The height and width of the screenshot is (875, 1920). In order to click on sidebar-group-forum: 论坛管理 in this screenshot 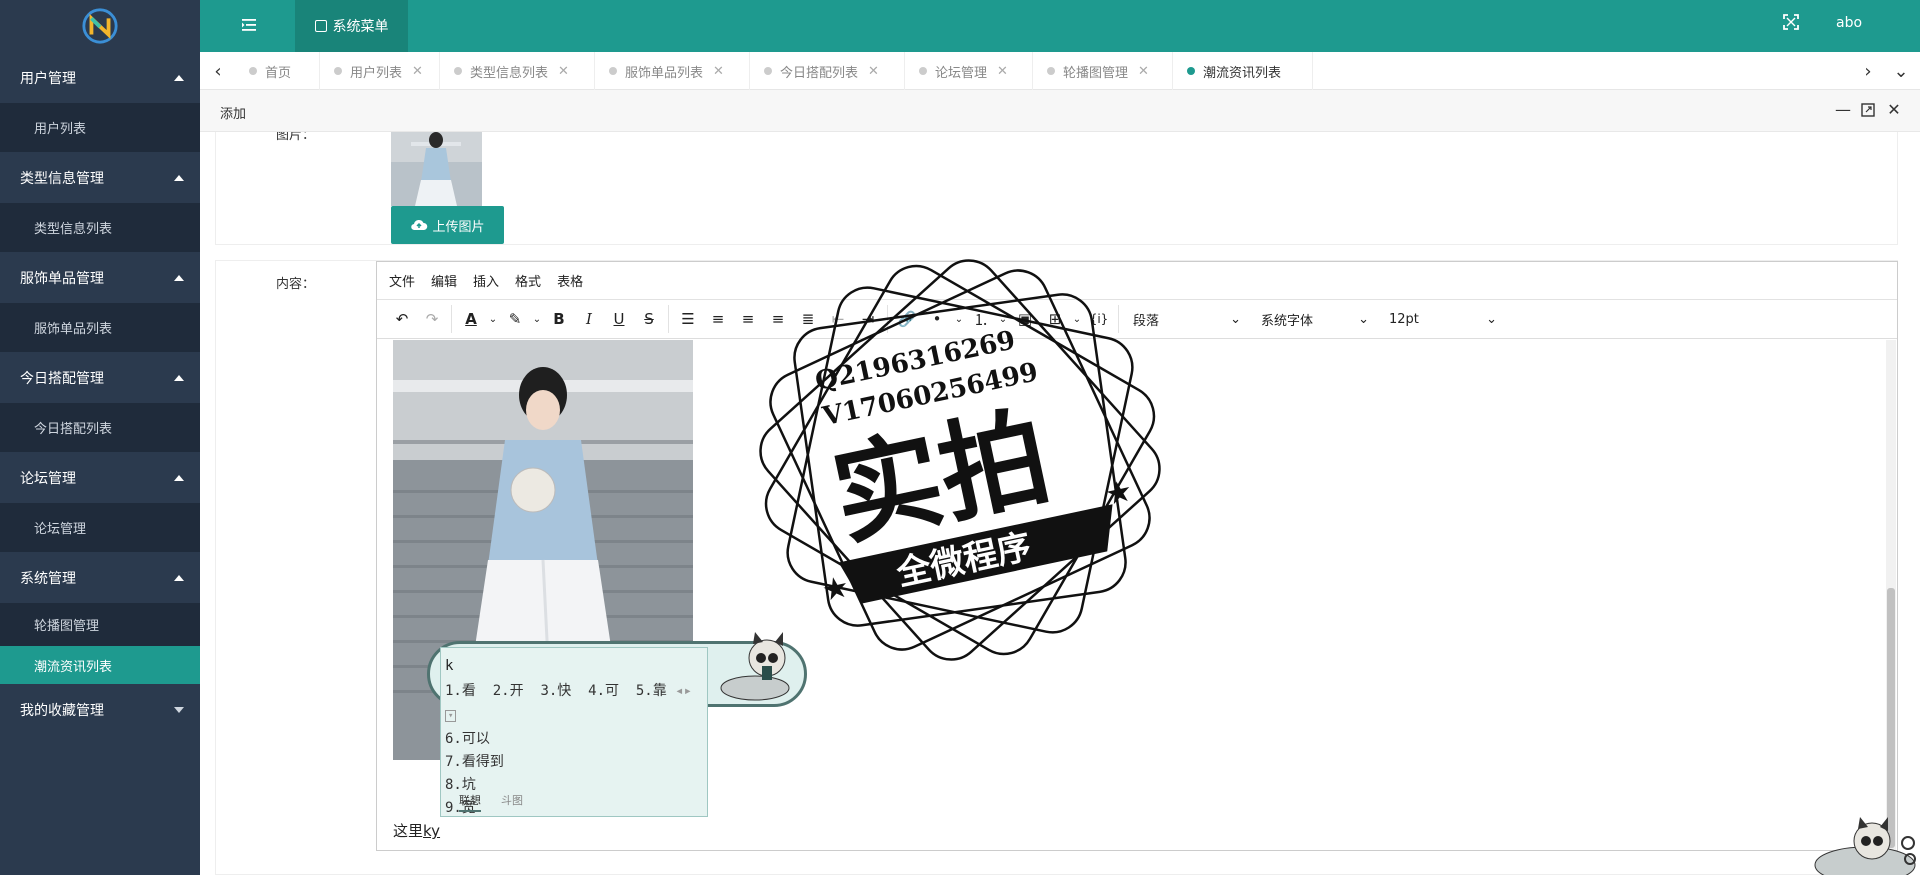, I will do `click(100, 477)`.